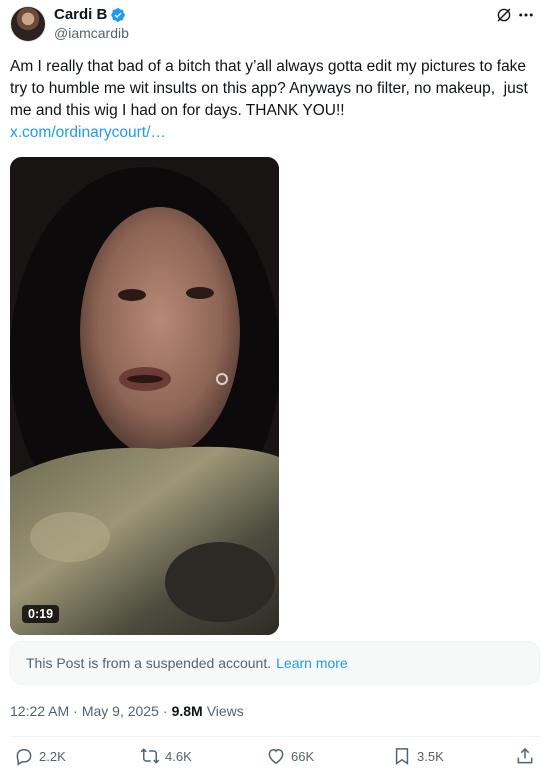 The width and height of the screenshot is (545, 775). What do you see at coordinates (504, 15) in the screenshot?
I see `grok-icon` at bounding box center [504, 15].